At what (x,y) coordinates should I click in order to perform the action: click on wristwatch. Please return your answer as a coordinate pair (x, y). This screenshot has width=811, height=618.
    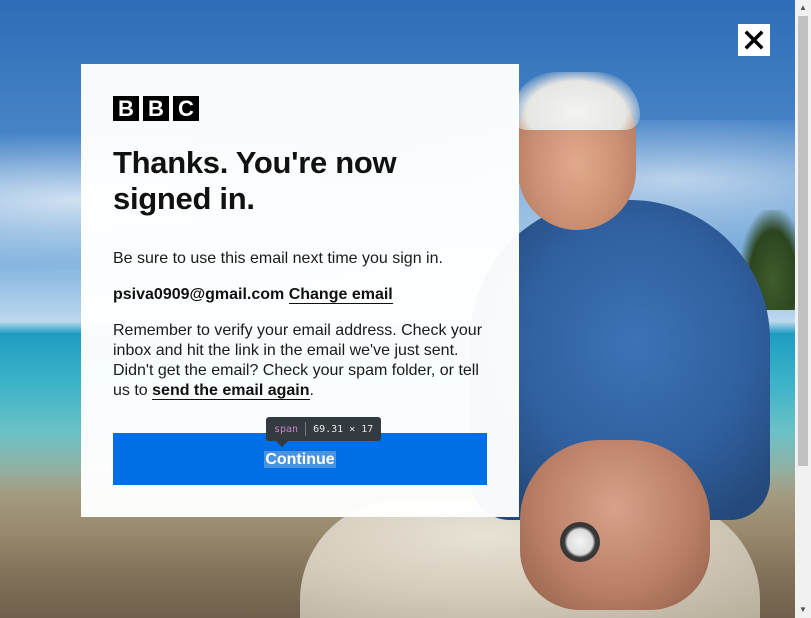
    Looking at the image, I should click on (580, 542).